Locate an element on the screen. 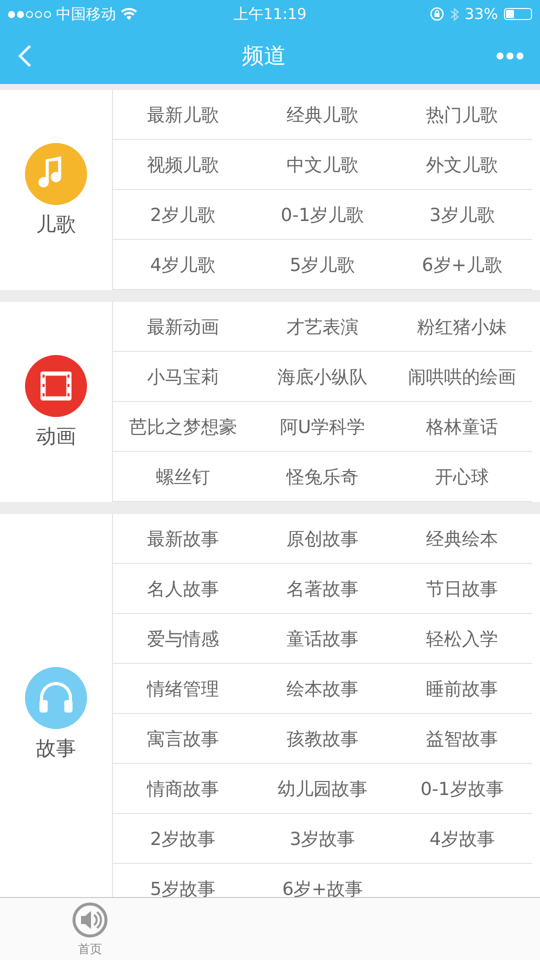  channel-item: 睡前故事 is located at coordinates (462, 689).